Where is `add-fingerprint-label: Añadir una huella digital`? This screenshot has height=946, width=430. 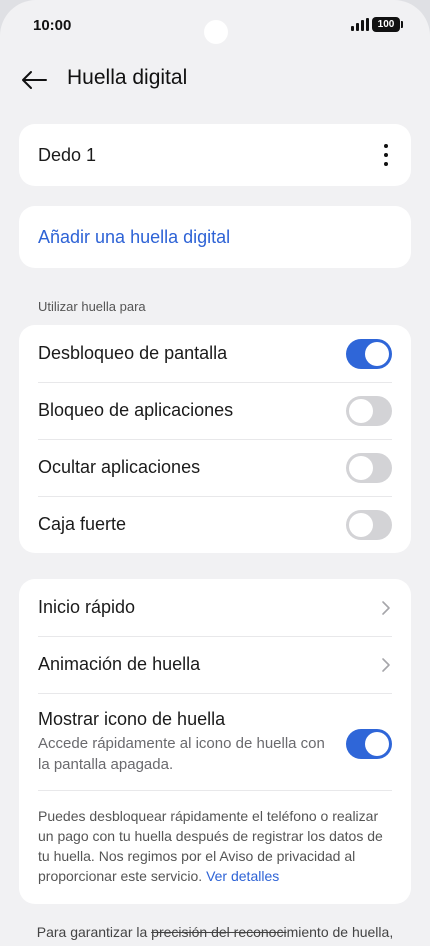 add-fingerprint-label: Añadir una huella digital is located at coordinates (134, 236).